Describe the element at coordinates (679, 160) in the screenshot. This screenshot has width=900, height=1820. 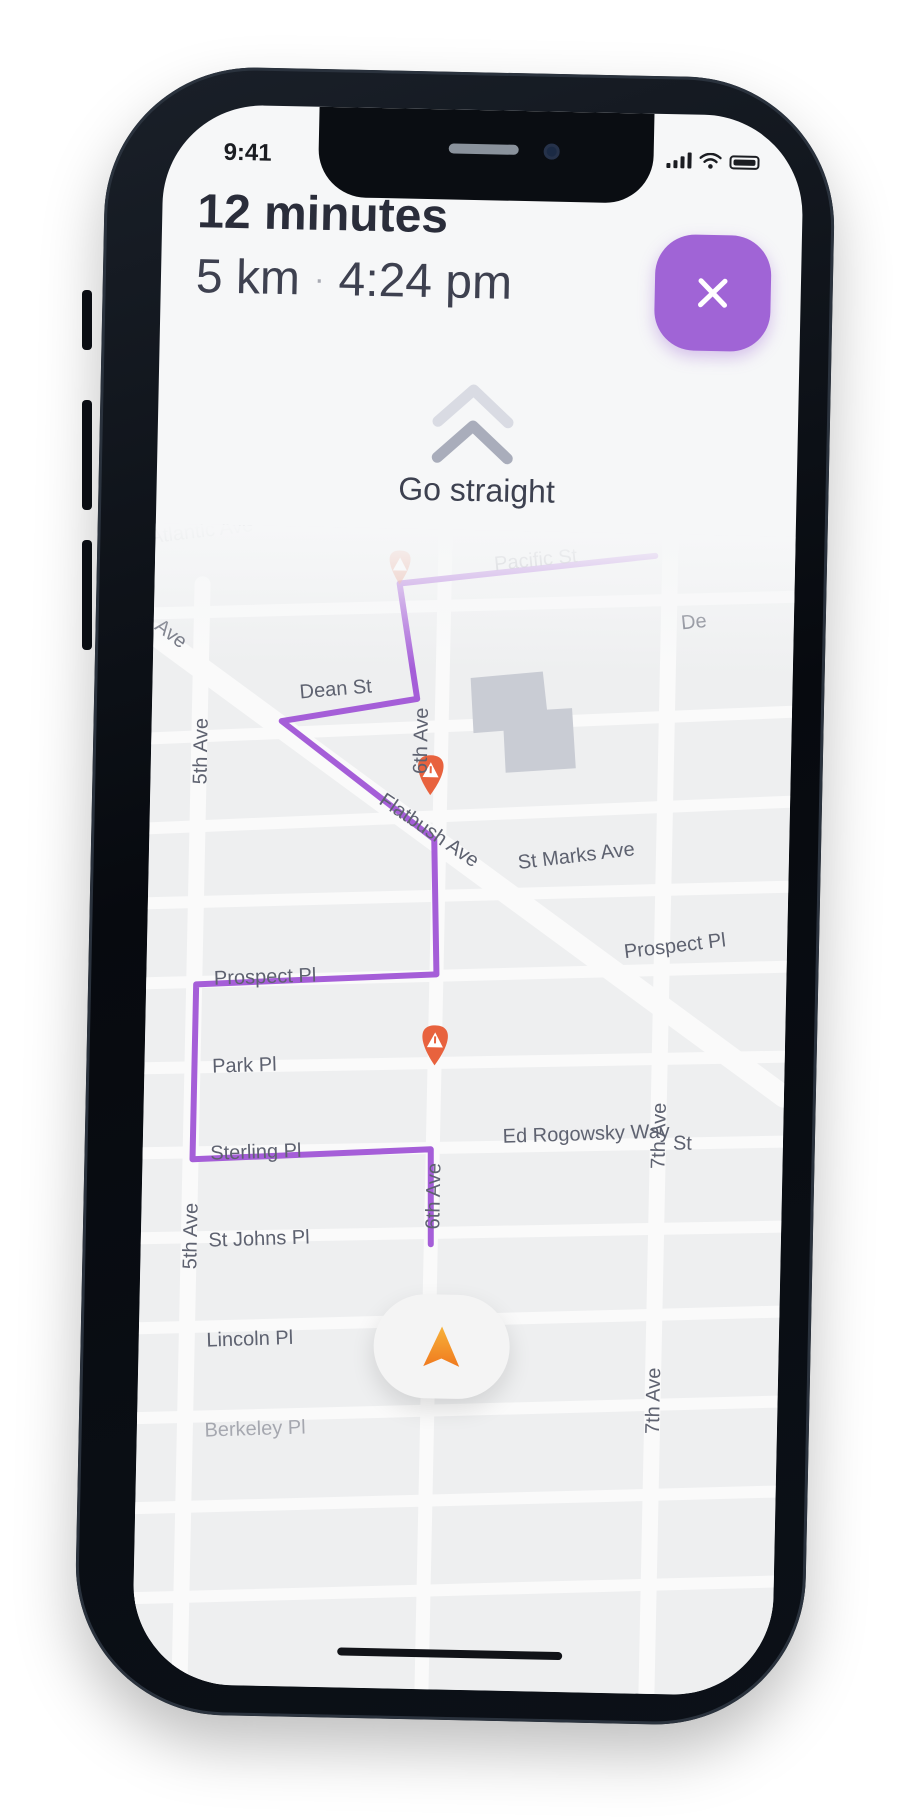
I see `signal-icon` at that location.